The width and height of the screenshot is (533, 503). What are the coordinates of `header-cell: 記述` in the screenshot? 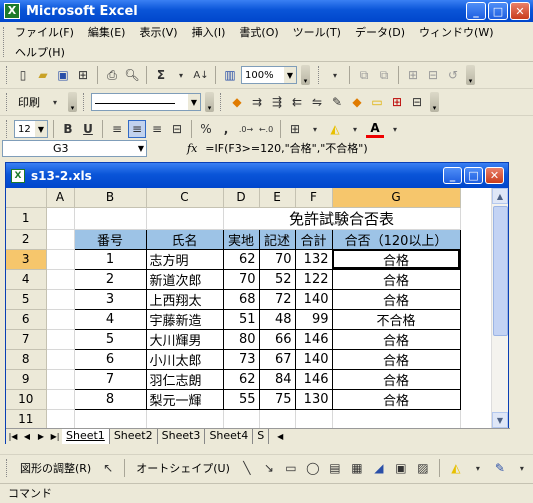 It's located at (277, 239).